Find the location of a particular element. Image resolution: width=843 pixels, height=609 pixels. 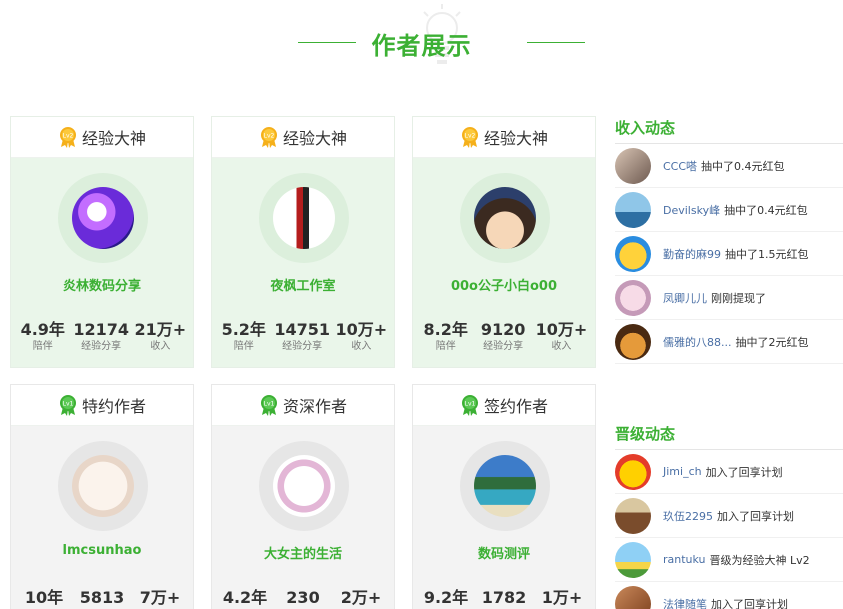

feed-user-link: 法律随笔 is located at coordinates (685, 602).